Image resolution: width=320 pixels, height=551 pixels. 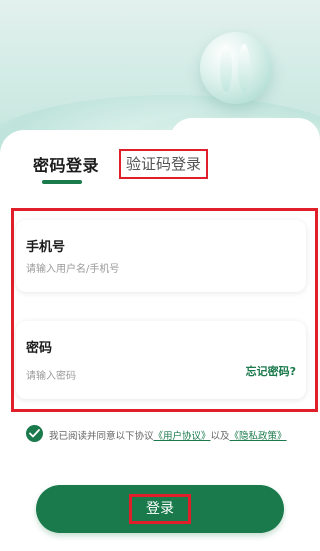 What do you see at coordinates (101, 436) in the screenshot?
I see `agreement-prefix: 我已阅读并同意以下协议` at bounding box center [101, 436].